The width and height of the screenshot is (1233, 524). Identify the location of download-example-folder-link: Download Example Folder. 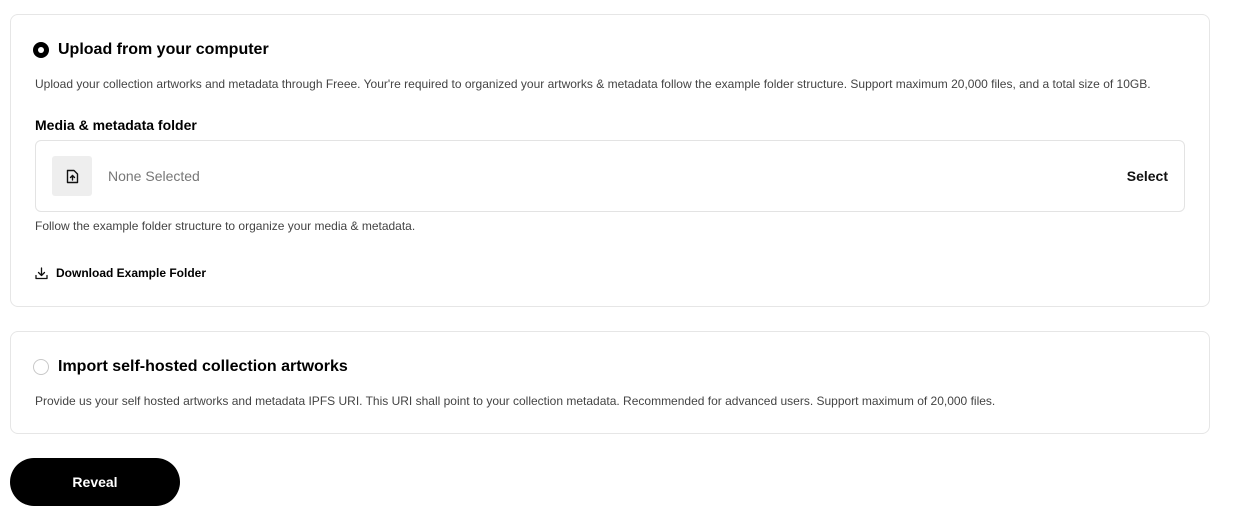
(120, 273).